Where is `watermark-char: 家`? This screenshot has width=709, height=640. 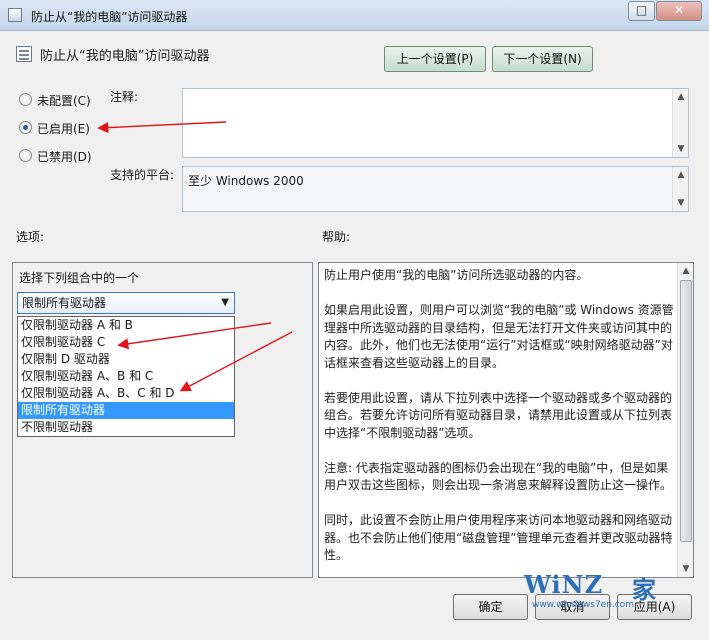
watermark-char: 家 is located at coordinates (644, 590).